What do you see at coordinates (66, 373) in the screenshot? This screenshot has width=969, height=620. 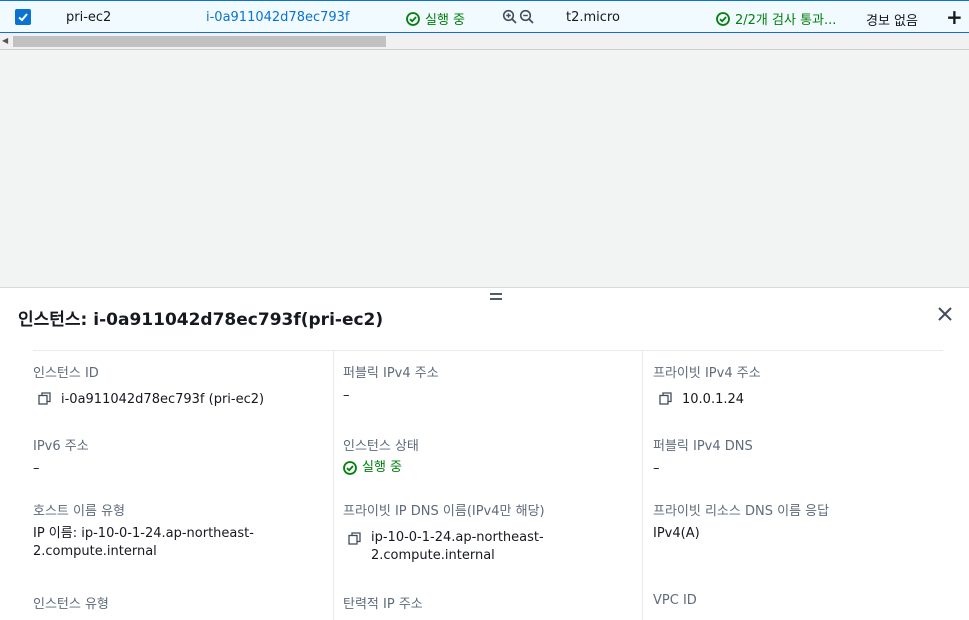 I see `instance-id-label: 인스턴스 ID` at bounding box center [66, 373].